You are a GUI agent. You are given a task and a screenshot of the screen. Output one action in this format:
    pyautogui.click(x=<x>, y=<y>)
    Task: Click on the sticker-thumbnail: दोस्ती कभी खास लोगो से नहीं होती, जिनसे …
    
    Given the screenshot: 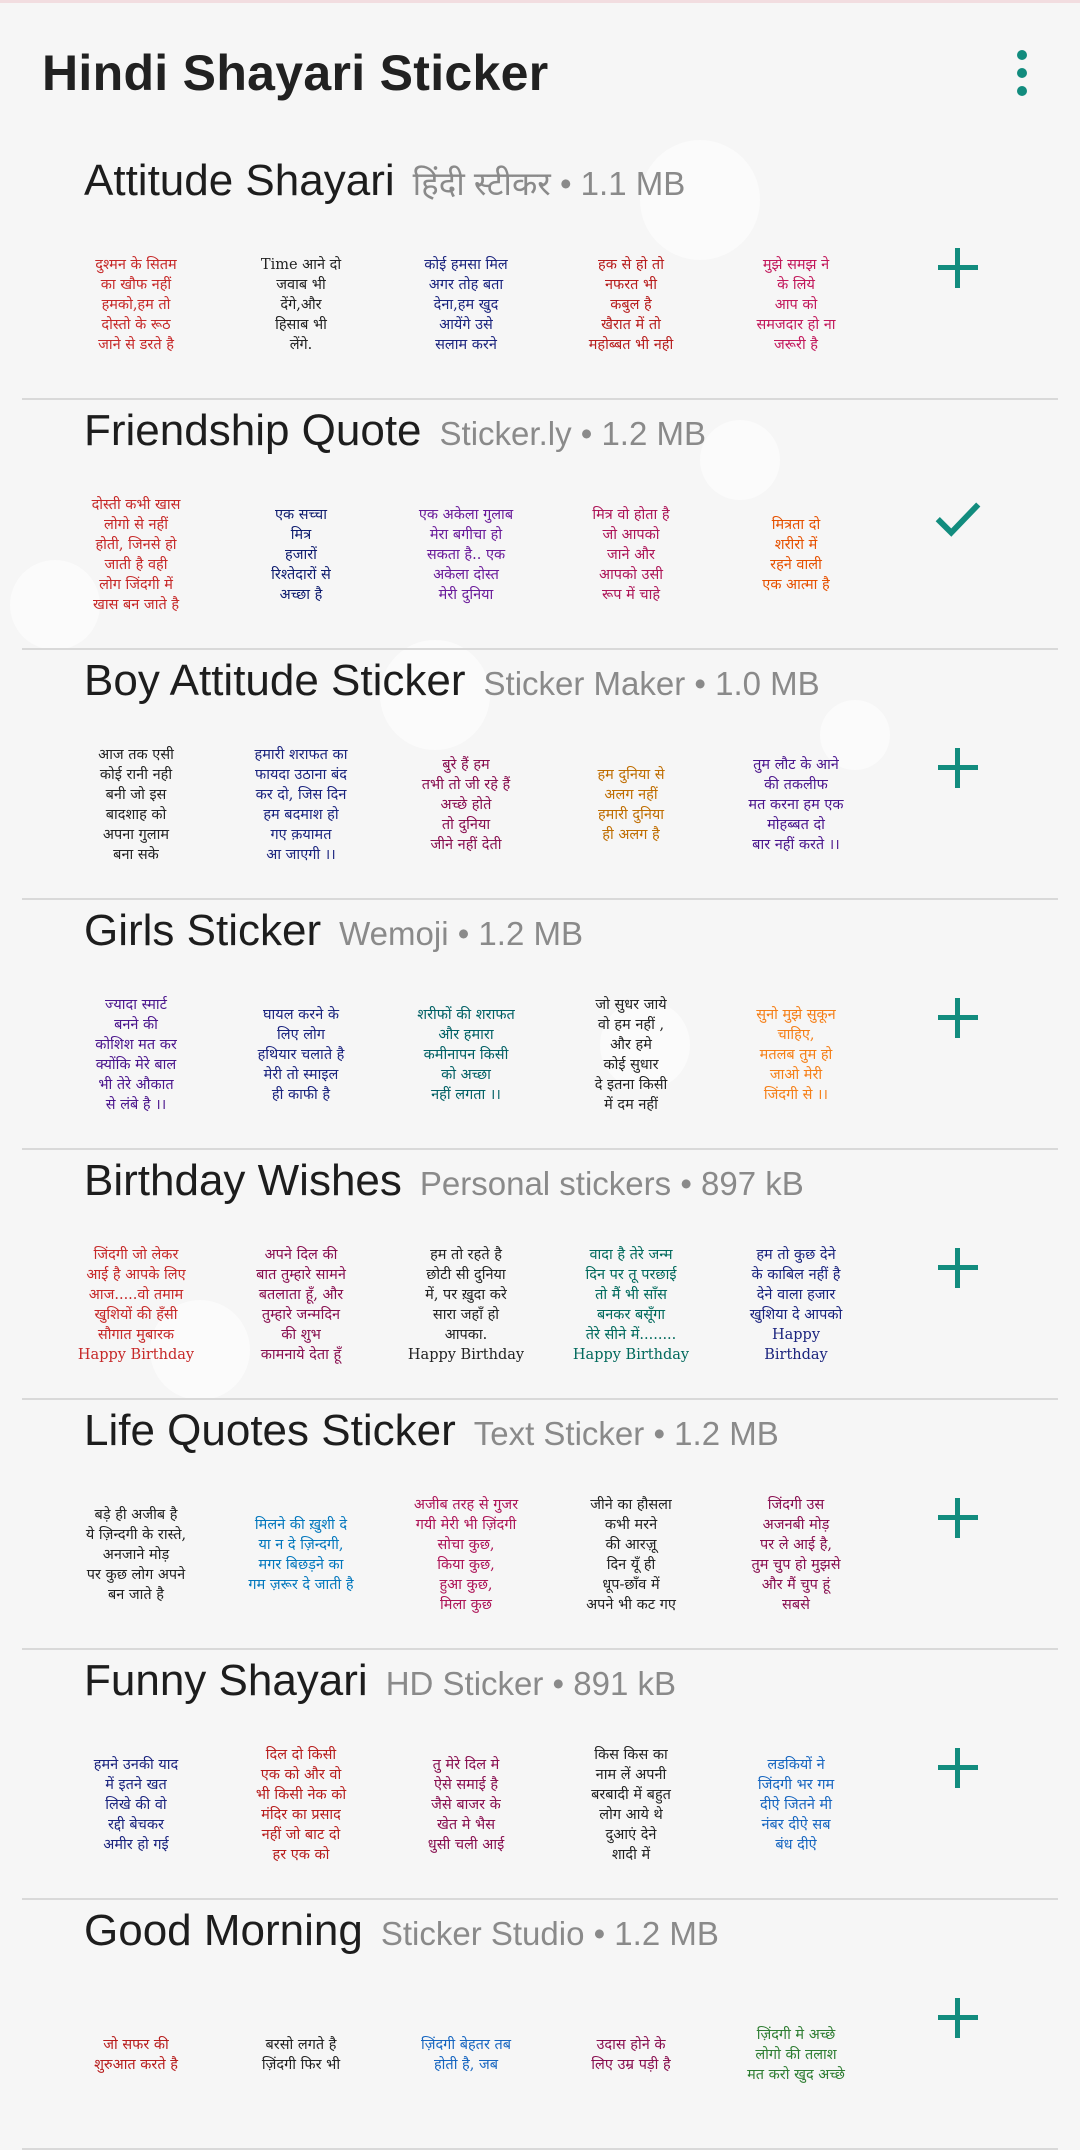 What is the action you would take?
    pyautogui.click(x=136, y=555)
    